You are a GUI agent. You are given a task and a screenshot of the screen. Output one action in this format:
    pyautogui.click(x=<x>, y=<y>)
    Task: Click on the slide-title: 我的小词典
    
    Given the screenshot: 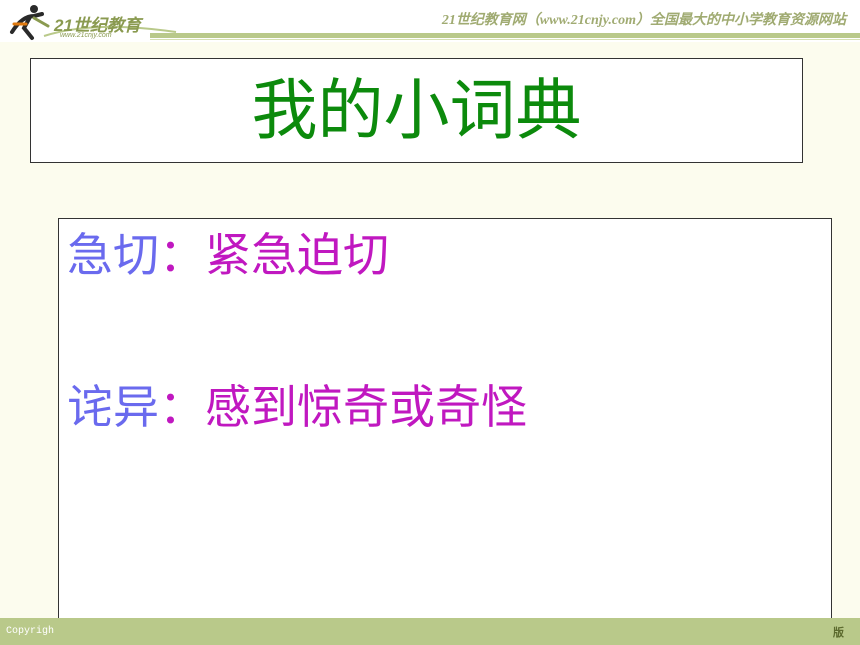 What is the action you would take?
    pyautogui.click(x=416, y=110)
    